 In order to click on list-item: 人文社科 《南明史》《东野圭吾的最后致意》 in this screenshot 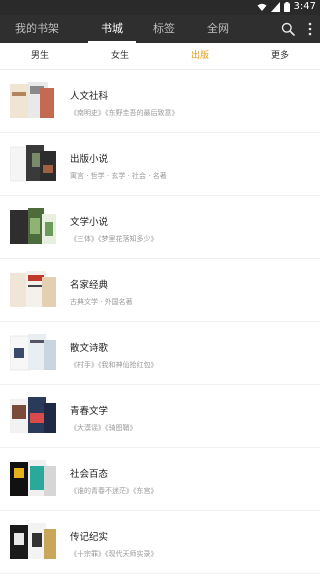, I will do `click(160, 101)`.